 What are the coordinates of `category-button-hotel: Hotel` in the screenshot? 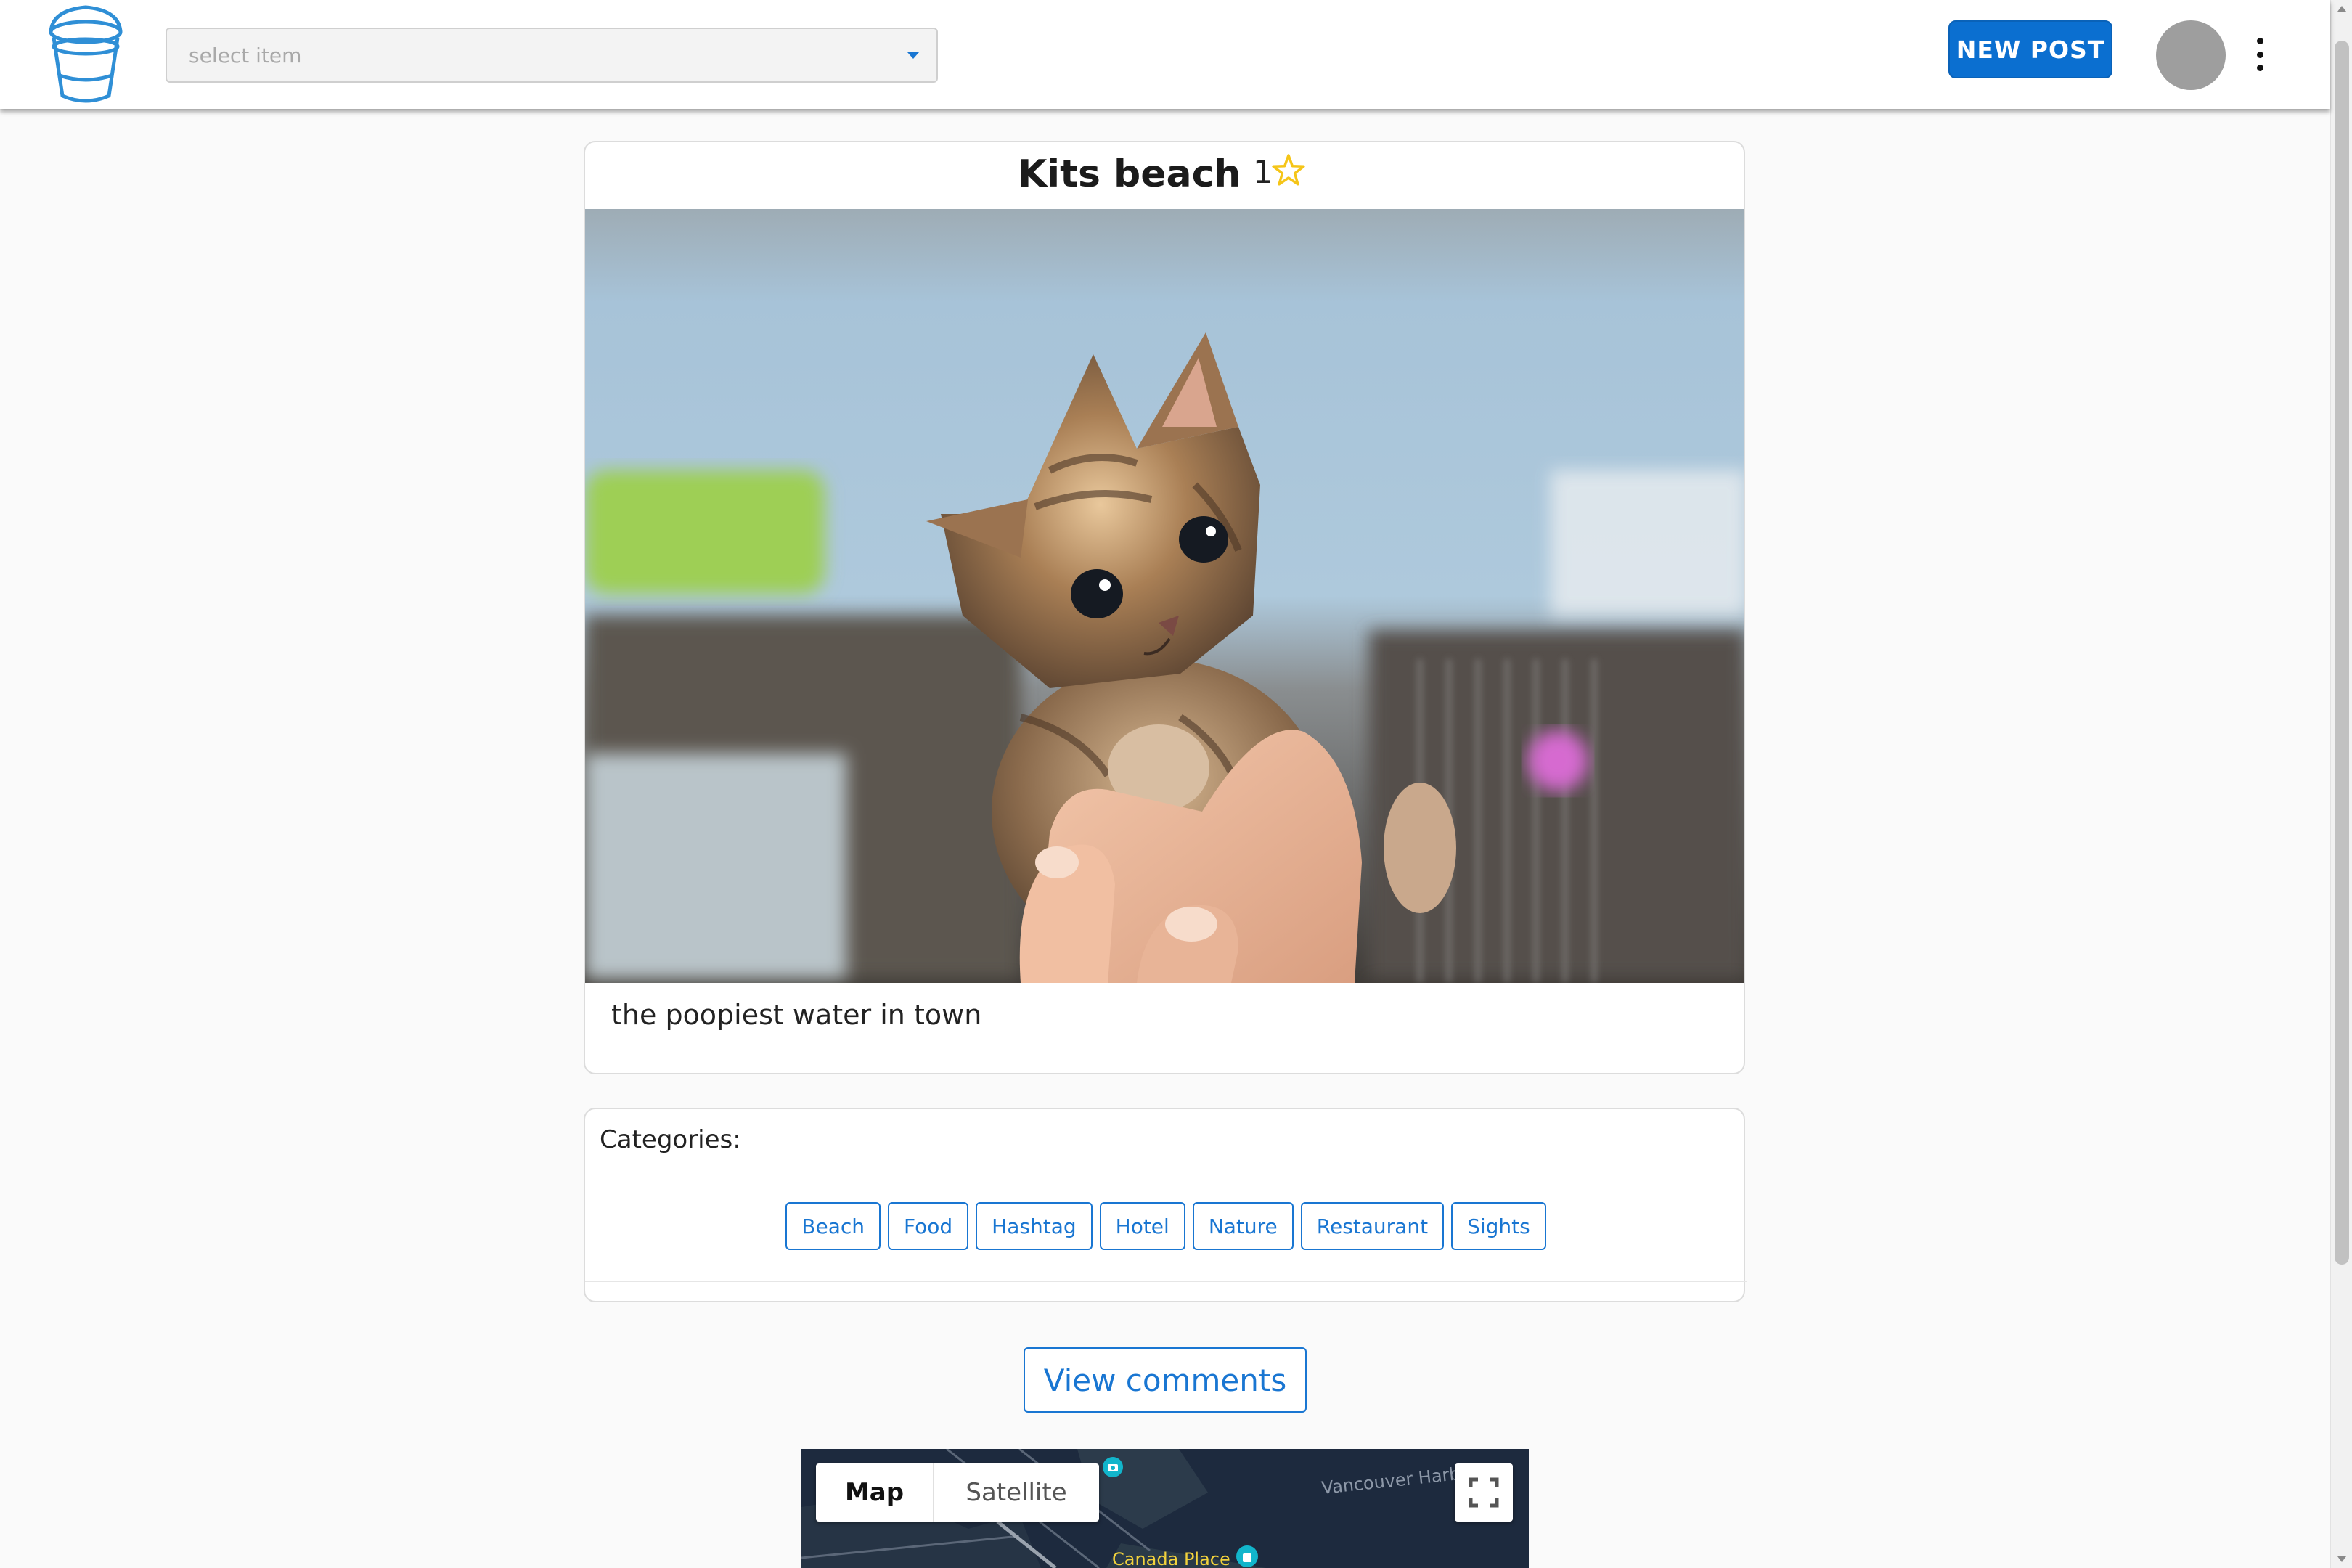 It's located at (1142, 1226).